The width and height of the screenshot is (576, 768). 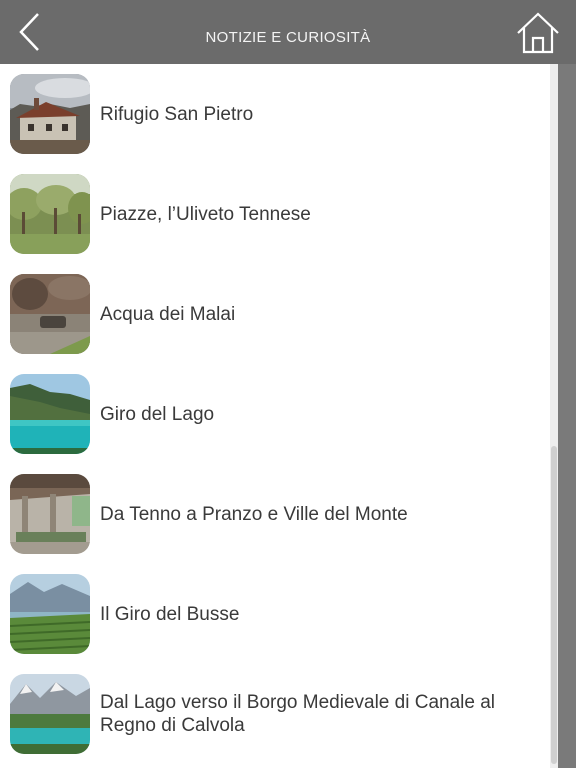 What do you see at coordinates (288, 37) in the screenshot?
I see `page-title: NOTIZIE E CURIOSITÀ` at bounding box center [288, 37].